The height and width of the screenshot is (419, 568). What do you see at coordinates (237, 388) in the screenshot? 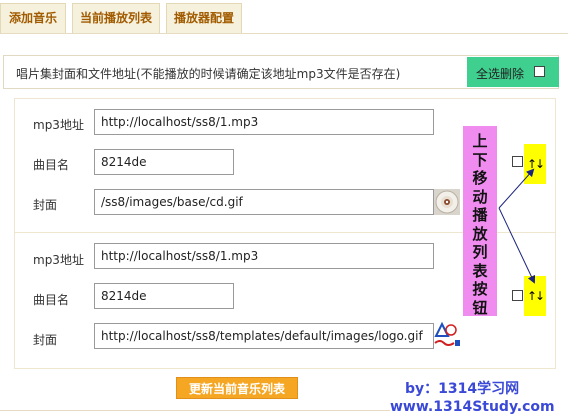
I see `update-playlist-button: 更新当前音乐列表` at bounding box center [237, 388].